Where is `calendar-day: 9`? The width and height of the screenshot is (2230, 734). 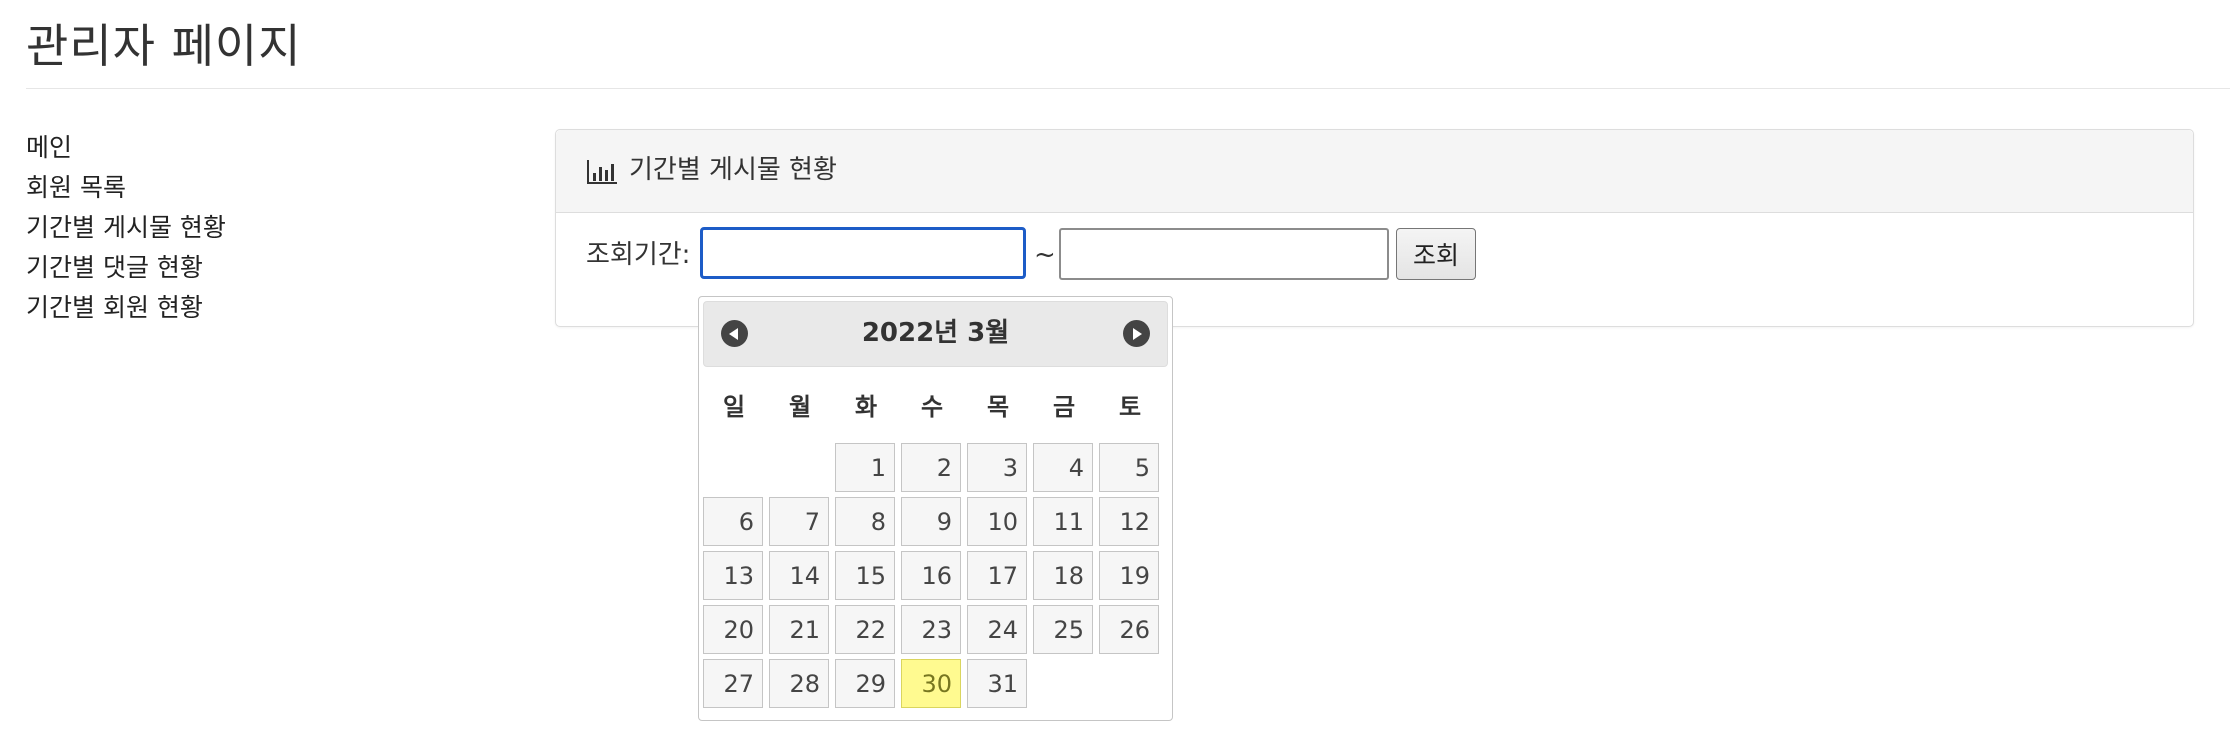
calendar-day: 9 is located at coordinates (931, 521).